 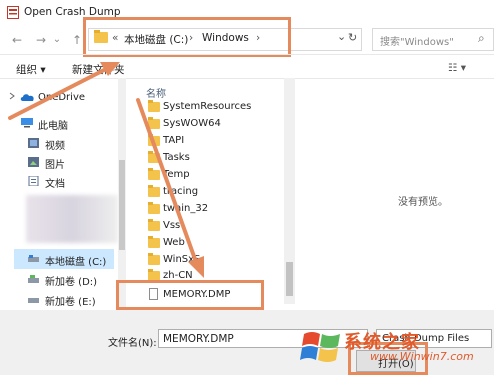 I want to click on sidebar-item-videos: 视频, so click(x=55, y=144).